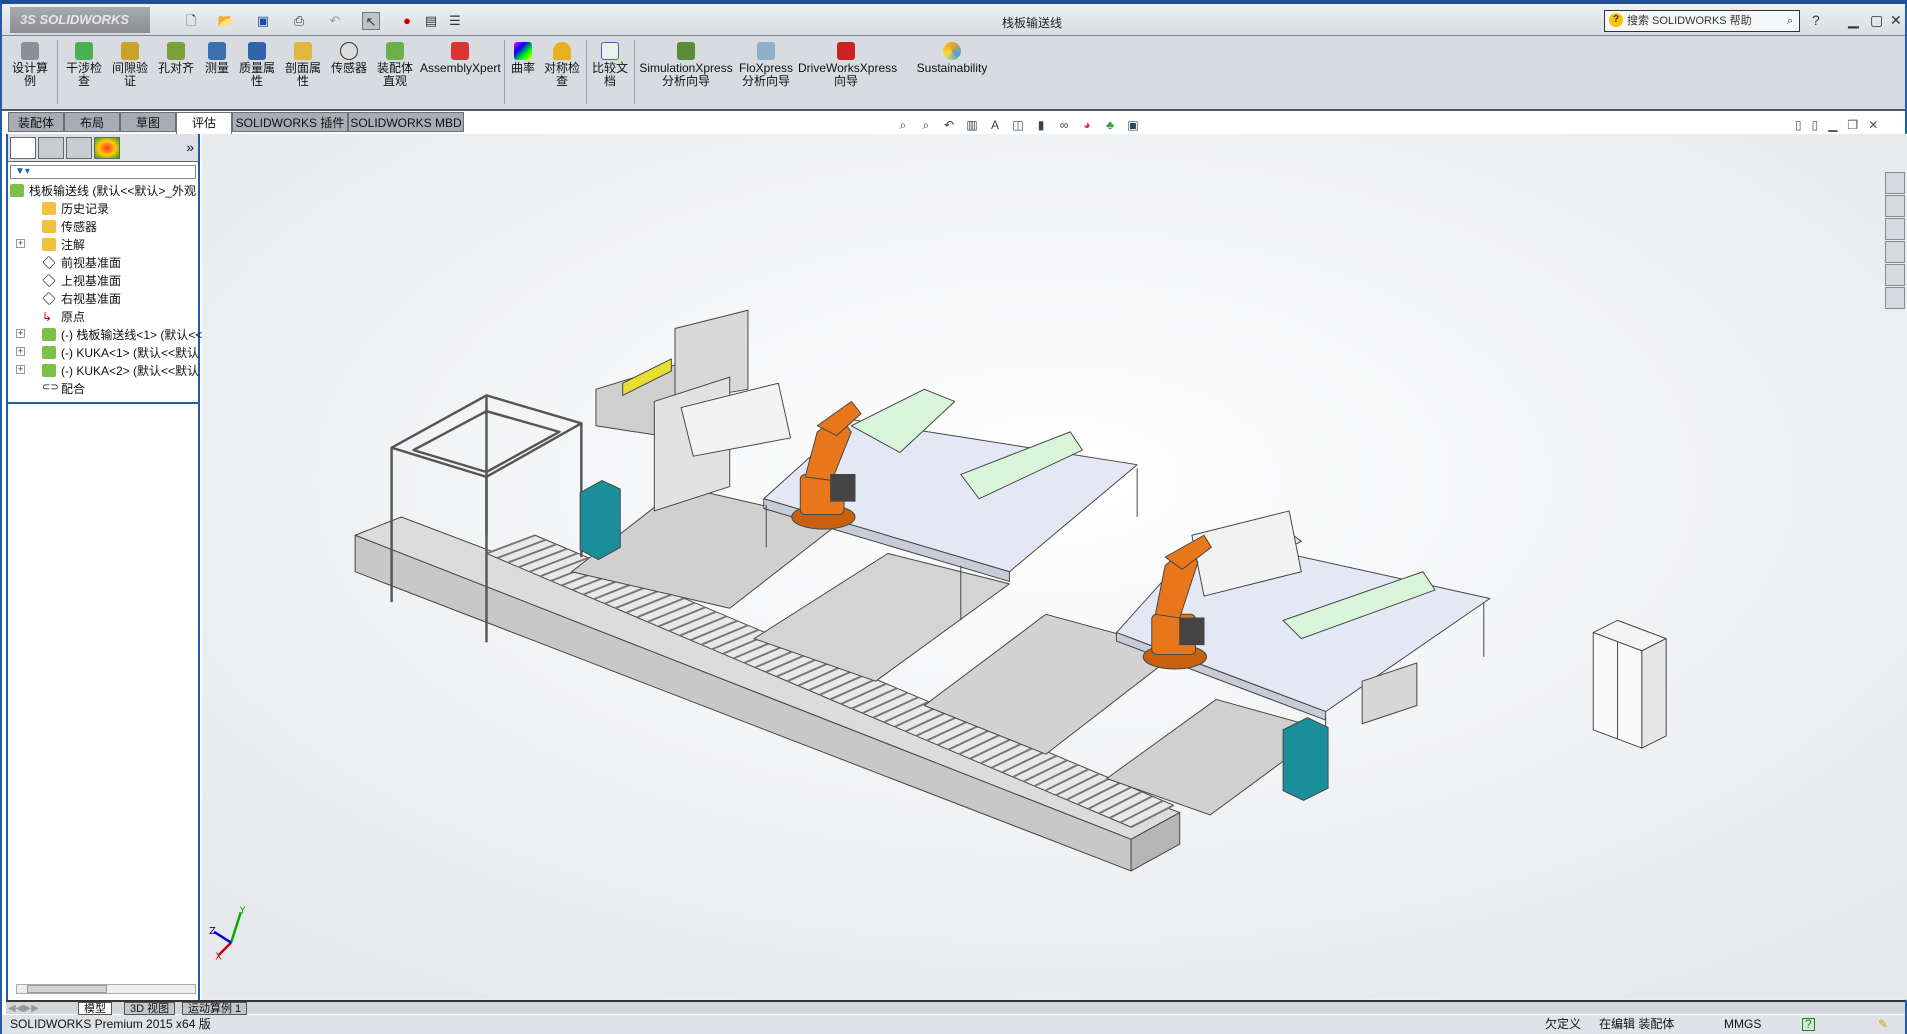 The height and width of the screenshot is (1034, 1907). I want to click on appearances-tab, so click(1895, 275).